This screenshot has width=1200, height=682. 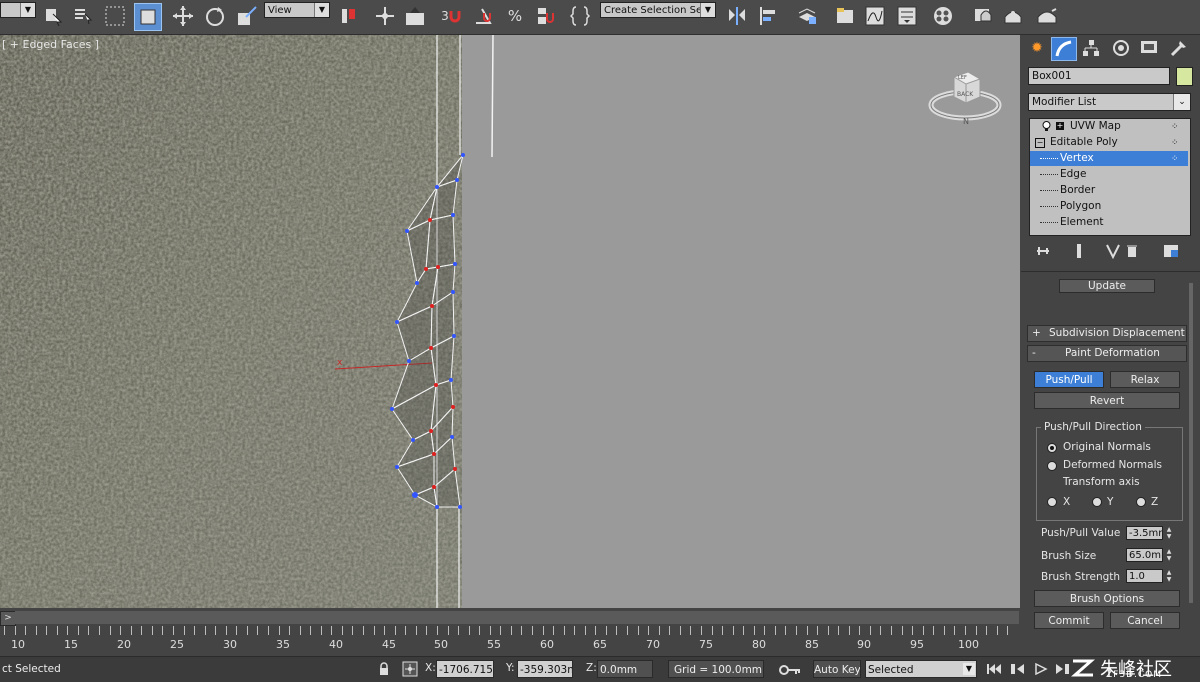 I want to click on axis-x-radio, so click(x=1052, y=502).